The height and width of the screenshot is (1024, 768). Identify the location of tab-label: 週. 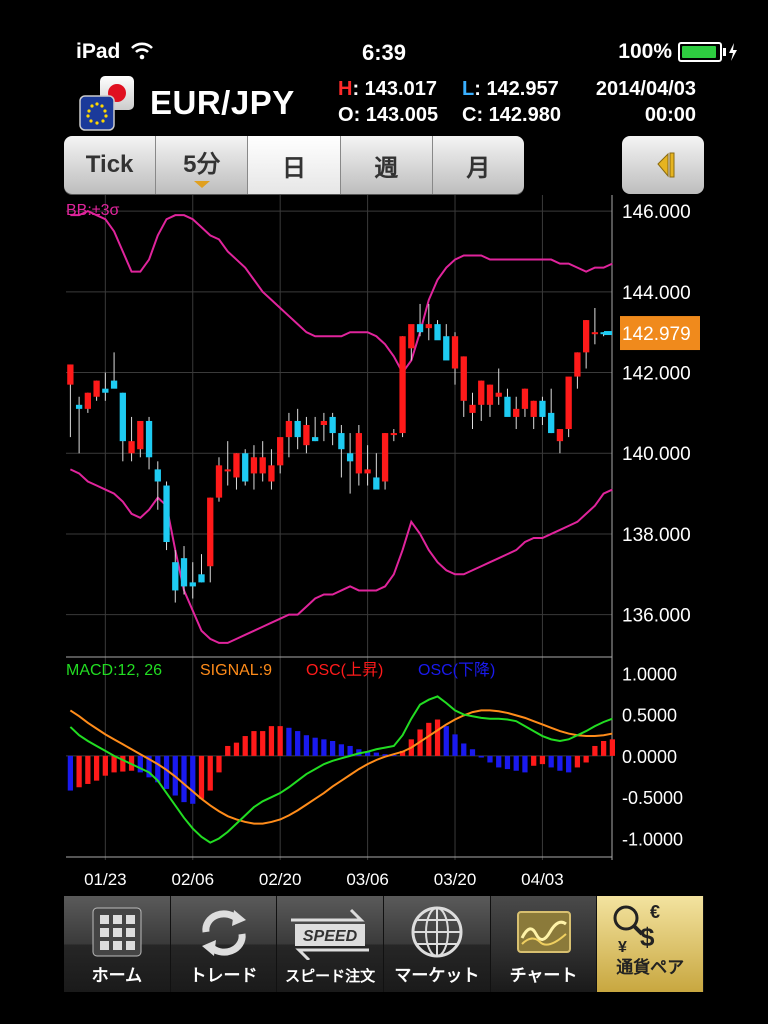
(386, 168).